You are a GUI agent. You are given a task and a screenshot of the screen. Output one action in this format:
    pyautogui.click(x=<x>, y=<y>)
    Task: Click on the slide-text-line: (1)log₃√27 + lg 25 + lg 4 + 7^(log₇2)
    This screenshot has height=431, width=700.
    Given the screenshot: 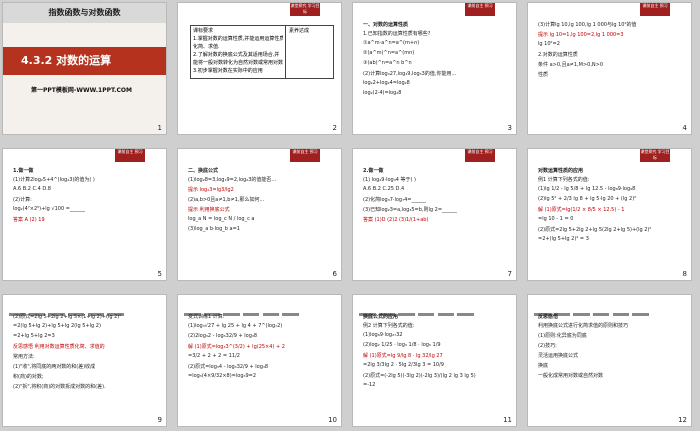 What is the action you would take?
    pyautogui.click(x=235, y=326)
    